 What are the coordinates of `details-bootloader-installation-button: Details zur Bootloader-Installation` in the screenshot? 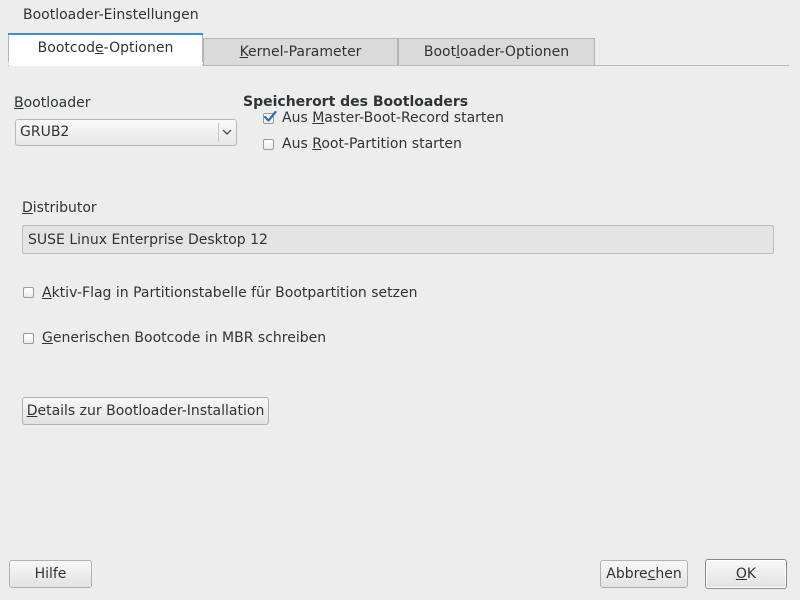 It's located at (145, 411).